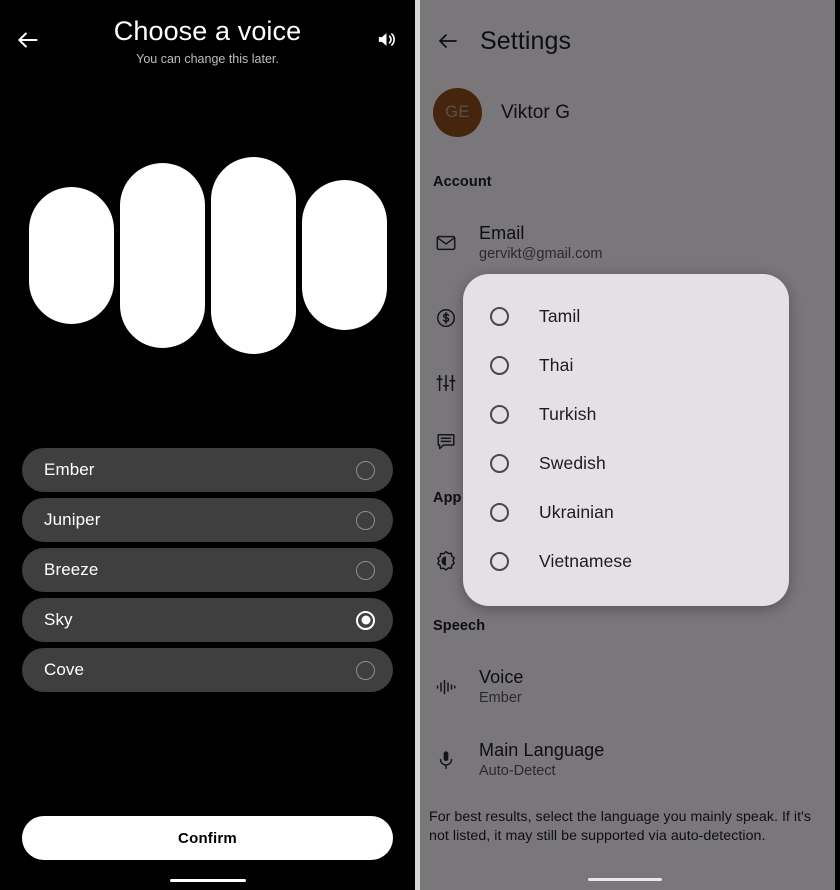 This screenshot has height=890, width=840. Describe the element at coordinates (58, 619) in the screenshot. I see `voice-option-label: Sky` at that location.